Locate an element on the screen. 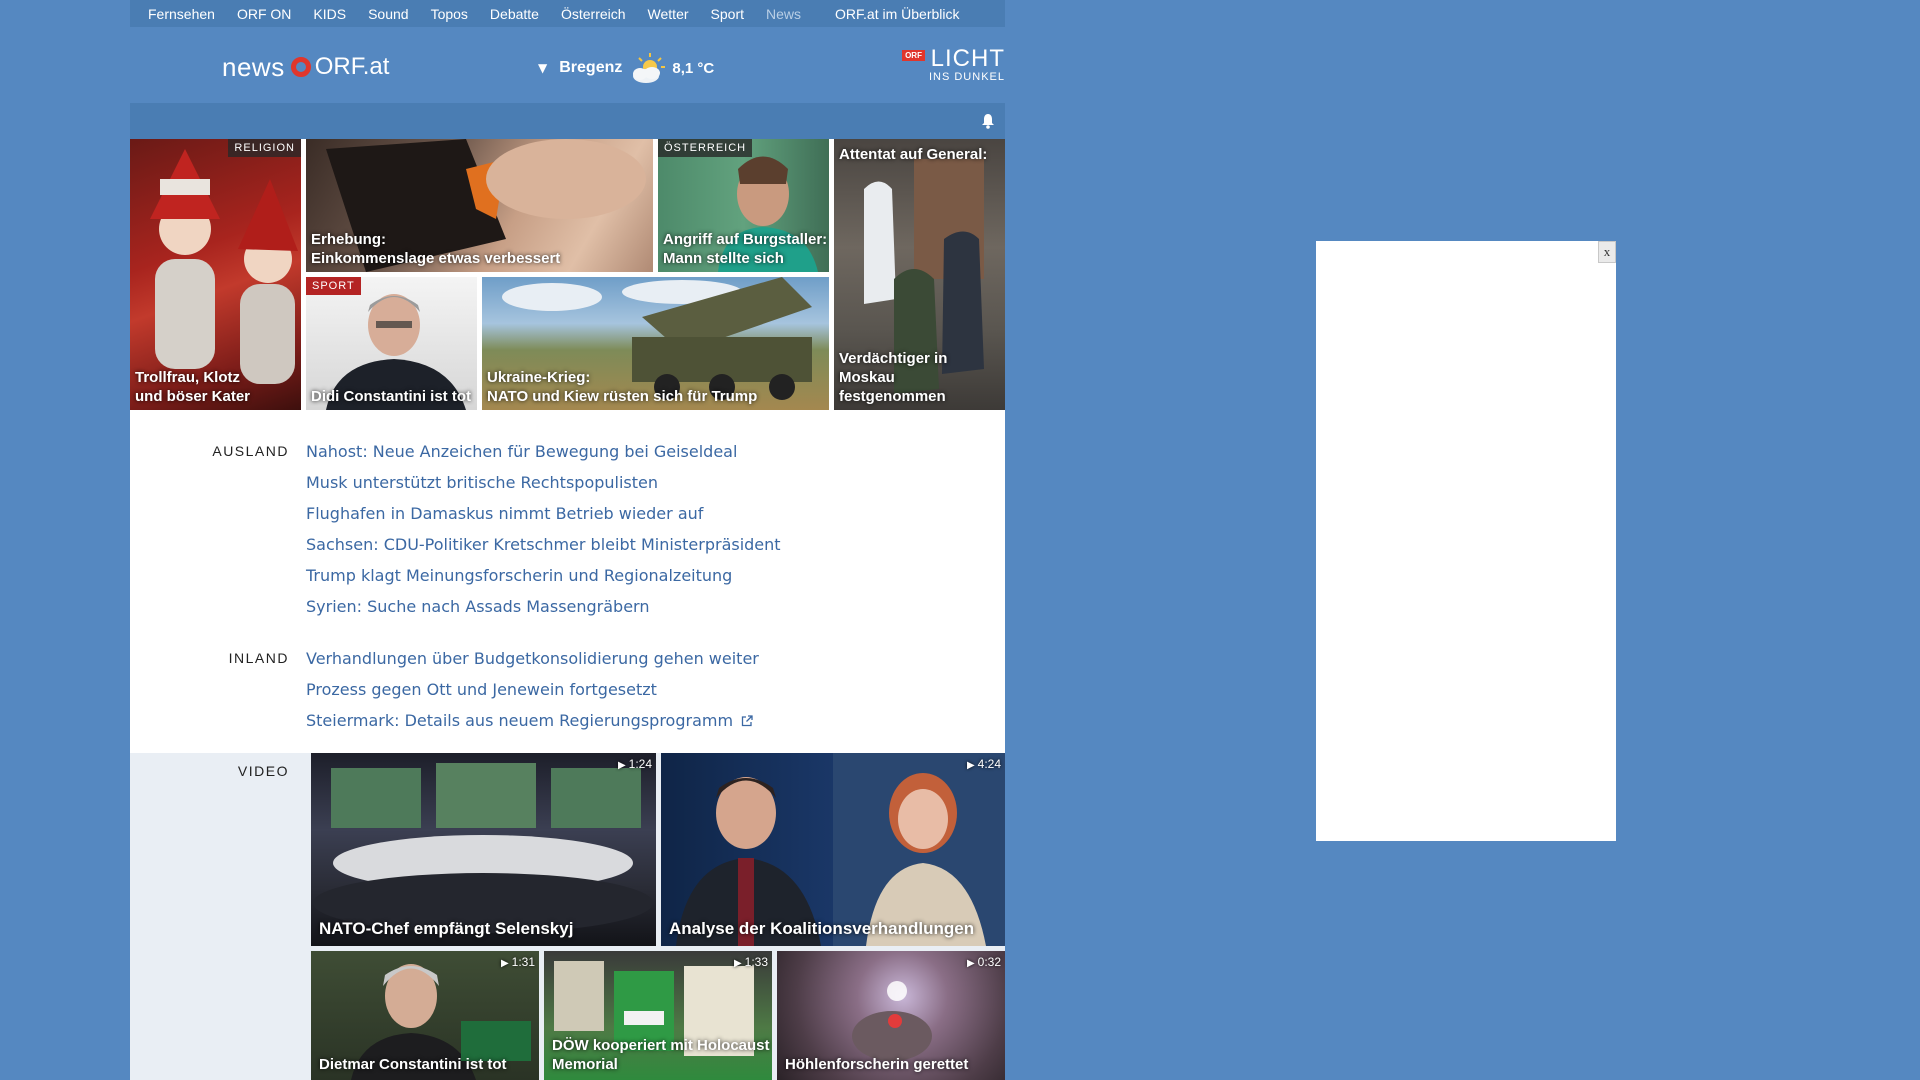 Image resolution: width=1920 pixels, height=1080 pixels. video-duration: ▶ 1:24 is located at coordinates (635, 764).